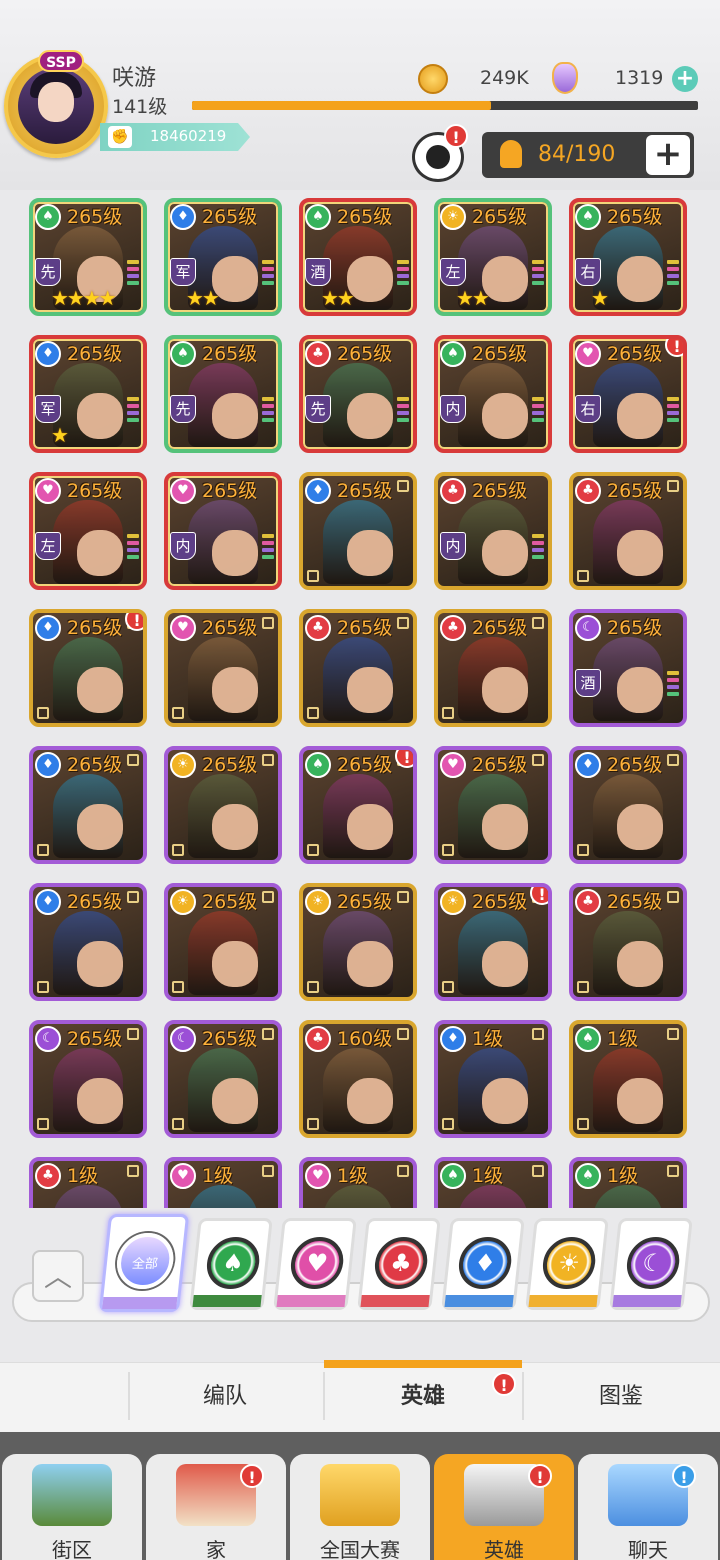  I want to click on hero-position-badge: 先, so click(318, 409).